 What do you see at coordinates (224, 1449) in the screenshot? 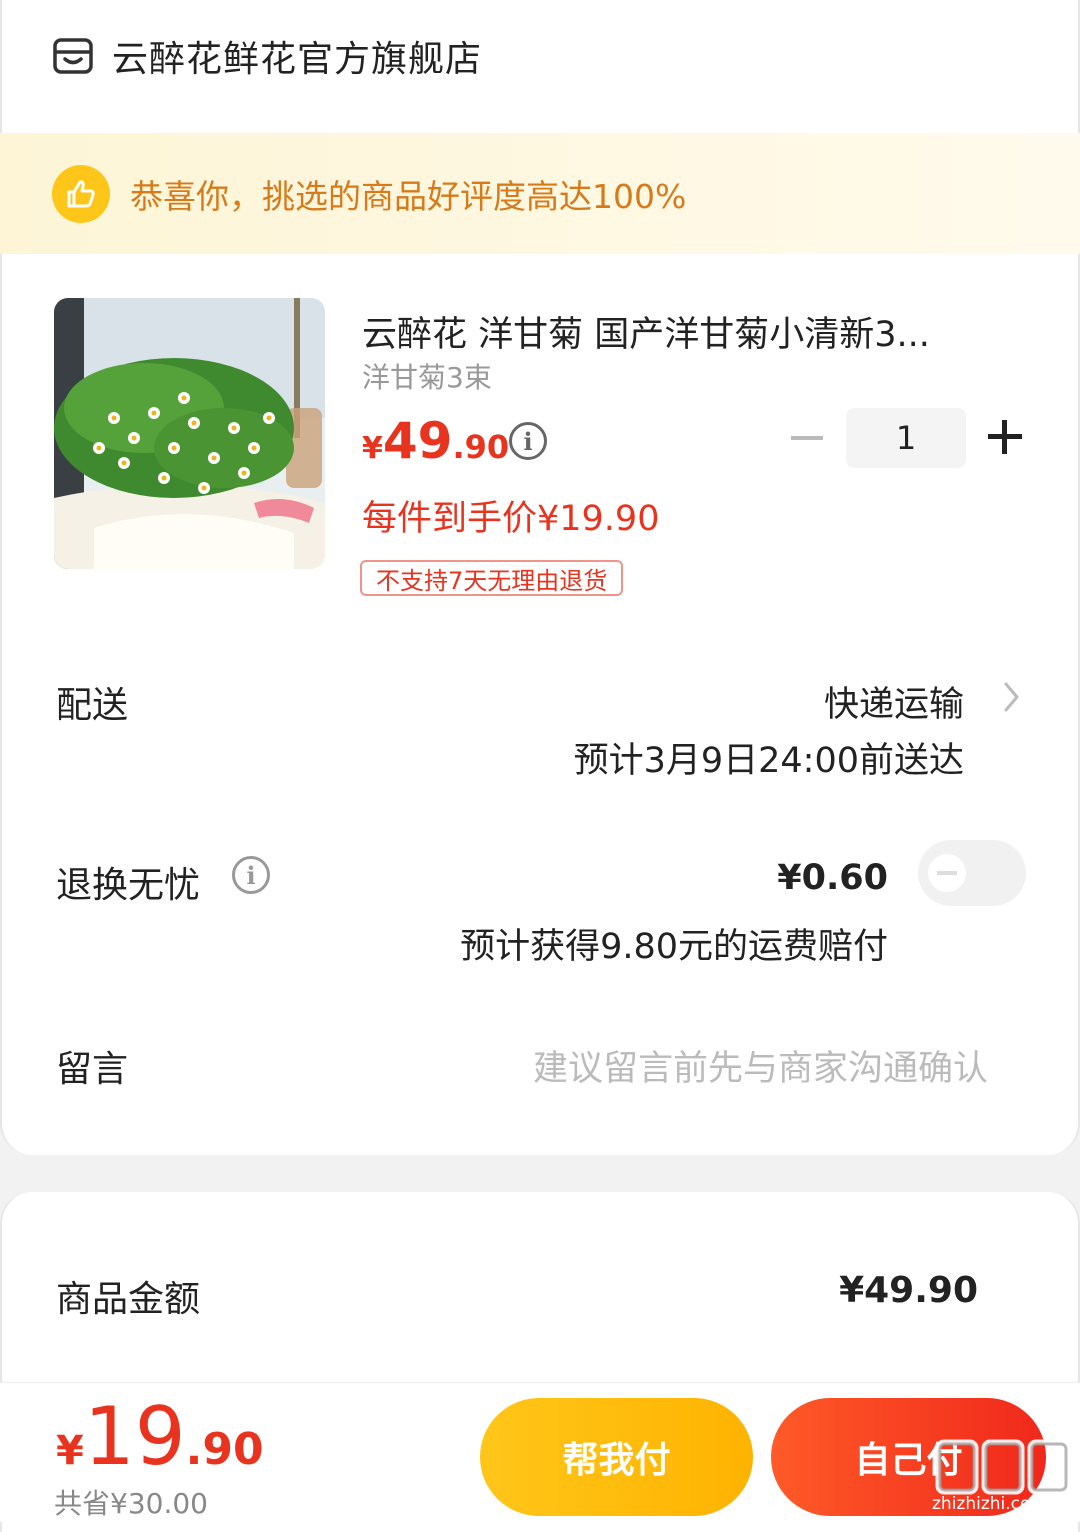
I see `total-decimal: .90` at bounding box center [224, 1449].